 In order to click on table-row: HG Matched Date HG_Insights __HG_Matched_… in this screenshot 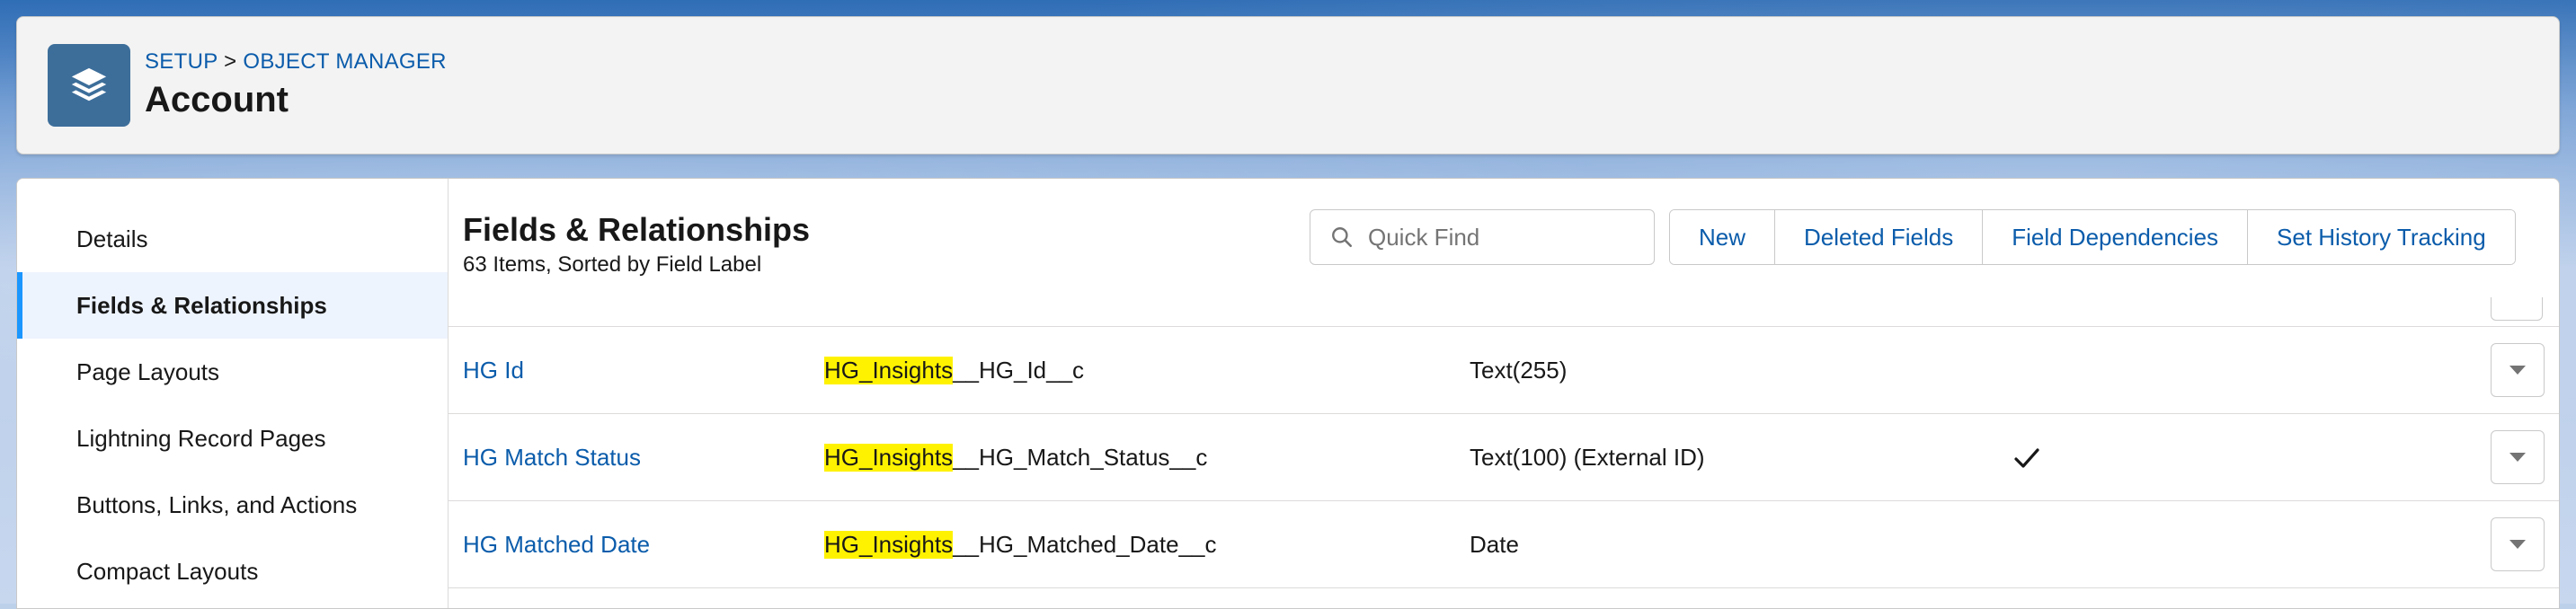, I will do `click(1504, 544)`.